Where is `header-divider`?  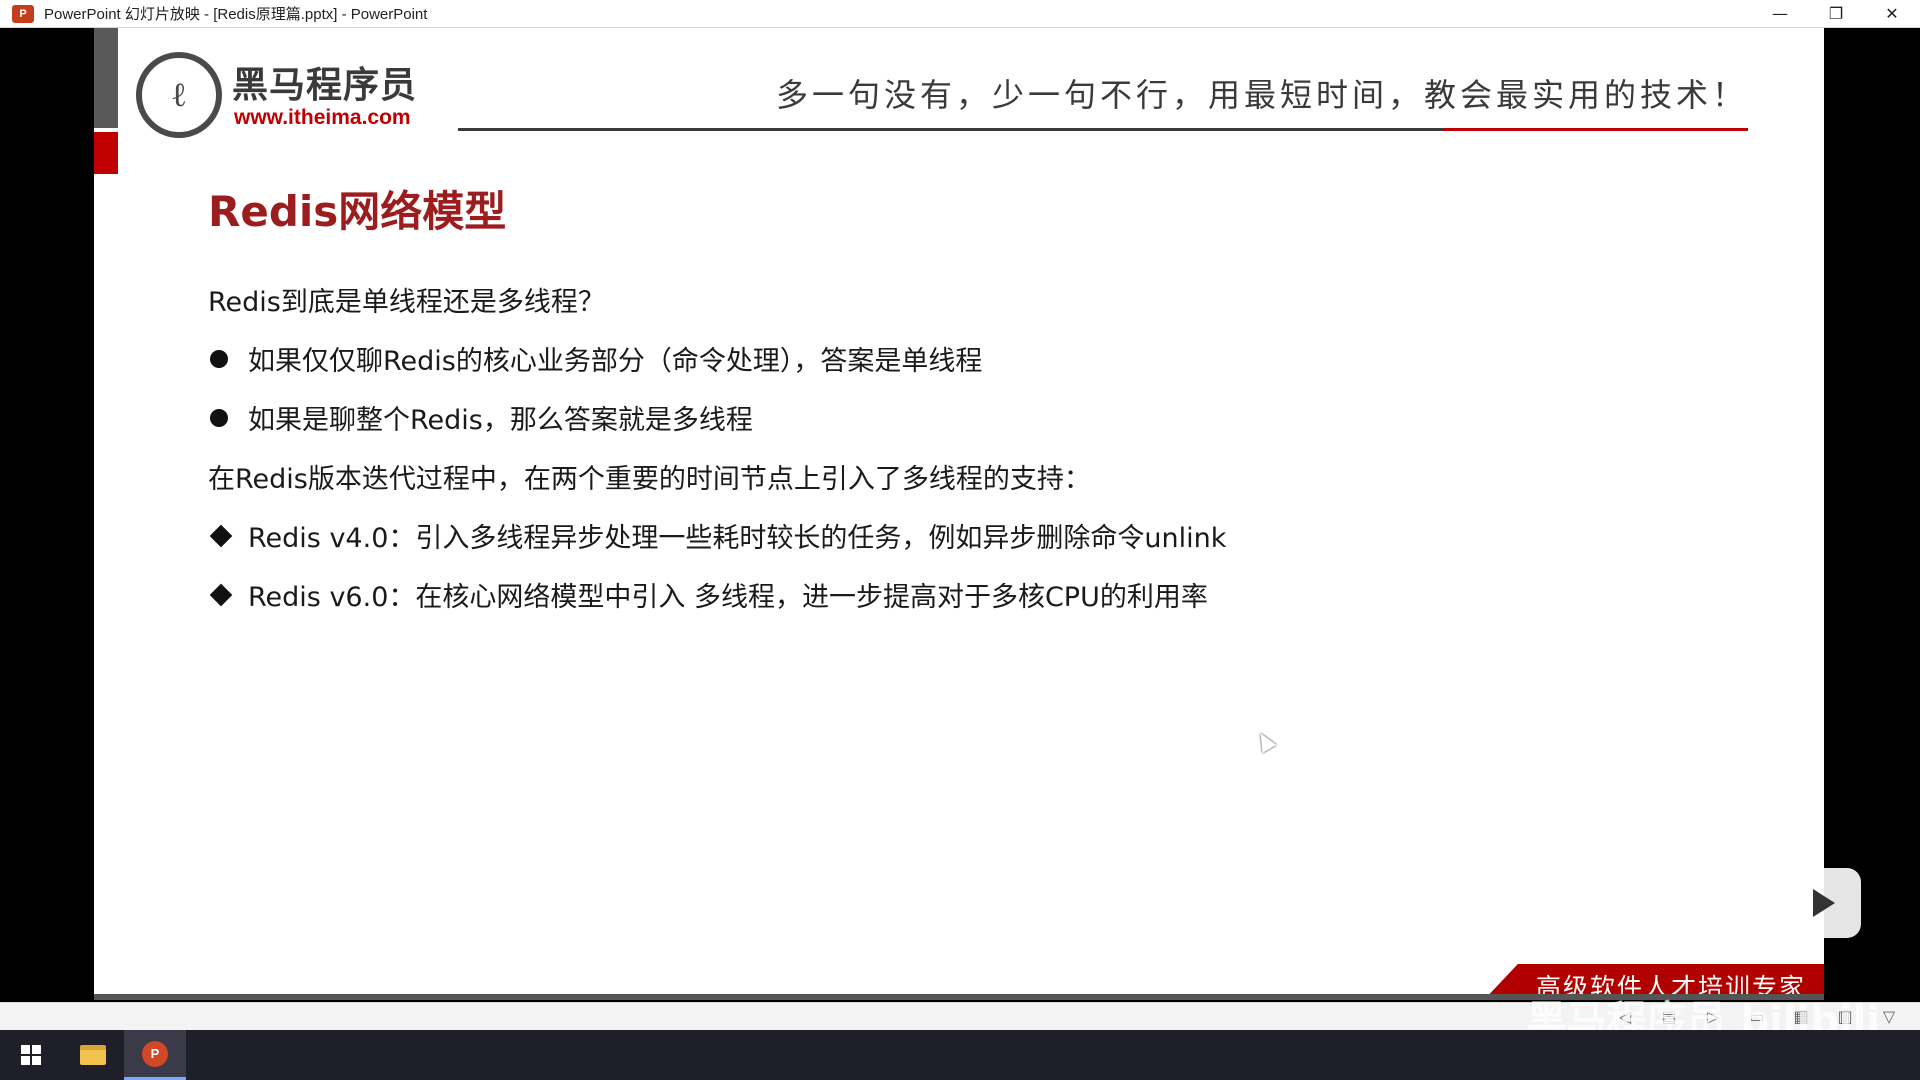 header-divider is located at coordinates (998, 129).